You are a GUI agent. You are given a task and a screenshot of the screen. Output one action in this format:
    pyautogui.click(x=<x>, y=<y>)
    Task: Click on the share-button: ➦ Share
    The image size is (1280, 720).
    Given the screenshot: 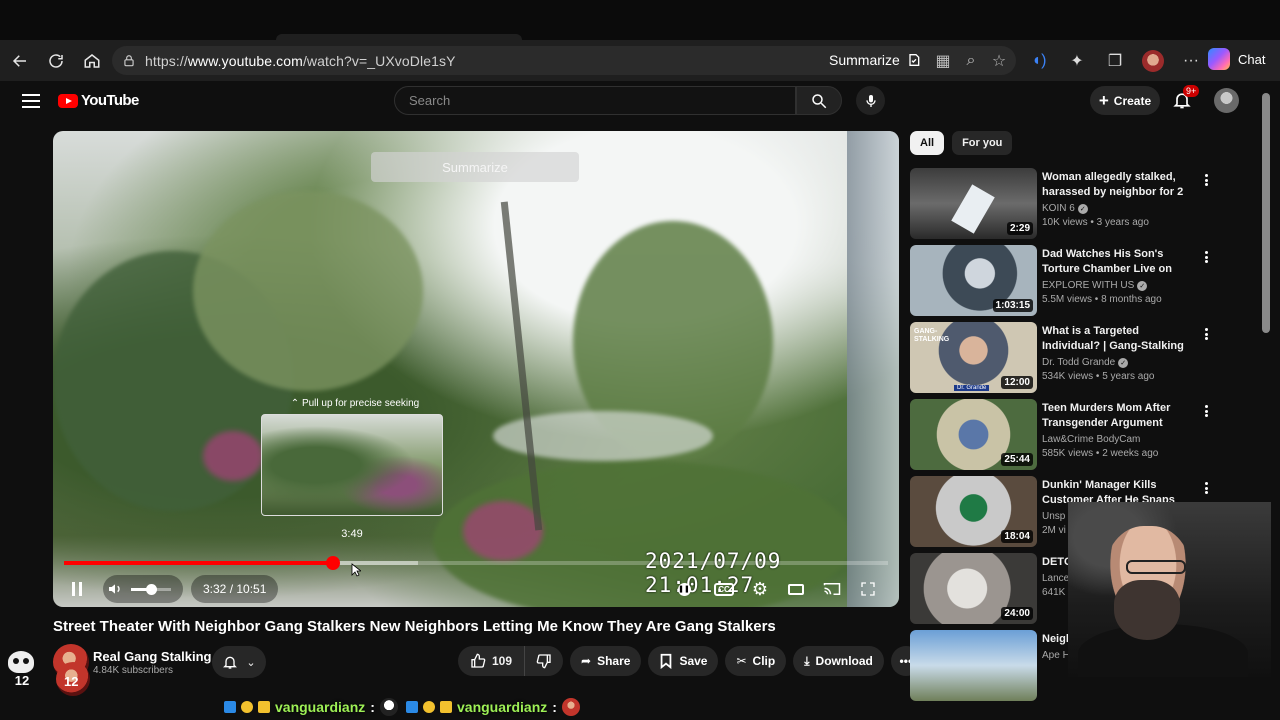 What is the action you would take?
    pyautogui.click(x=606, y=661)
    